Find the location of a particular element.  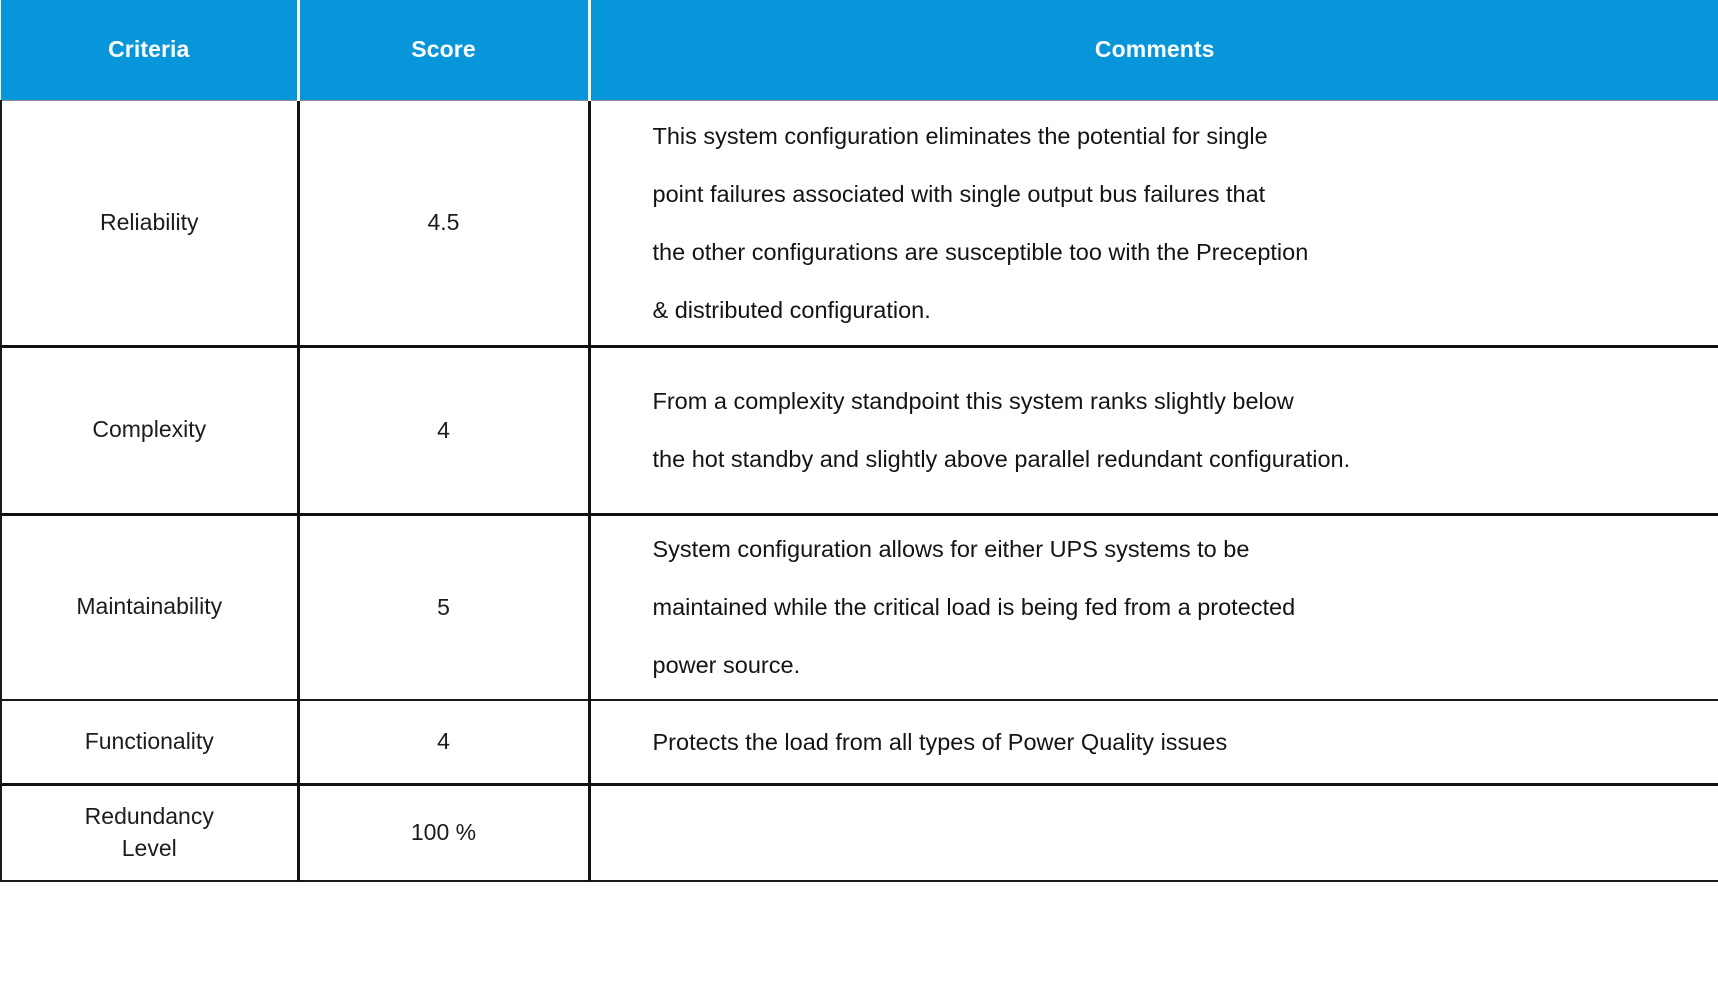

cell-score: 5 is located at coordinates (444, 606).